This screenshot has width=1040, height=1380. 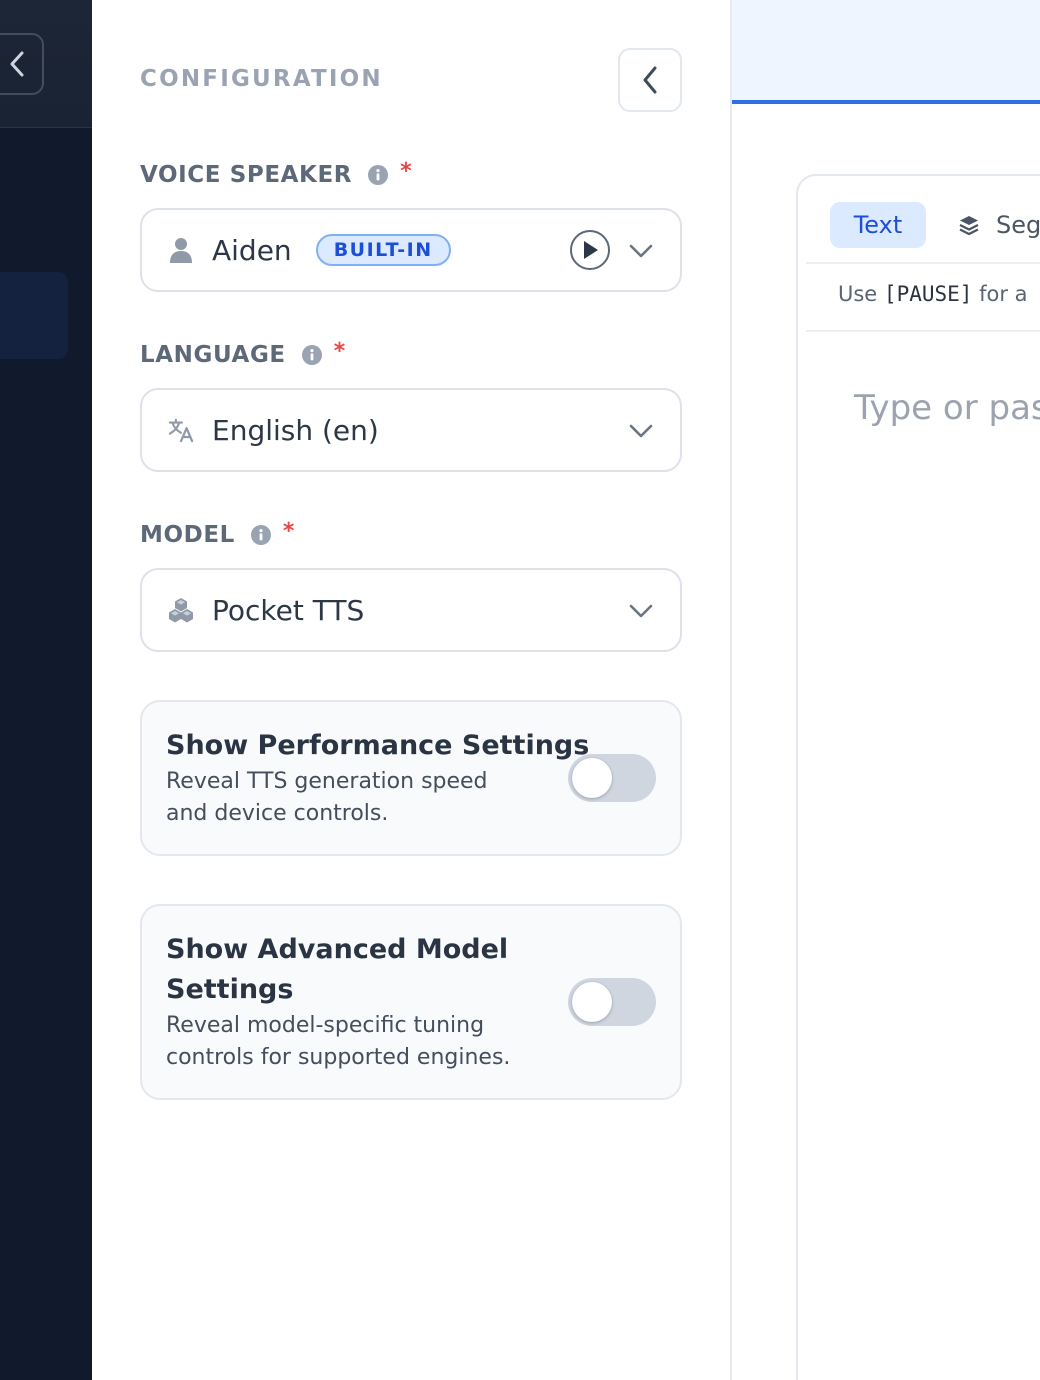 I want to click on voice-speaker-value: Aiden, so click(x=252, y=250).